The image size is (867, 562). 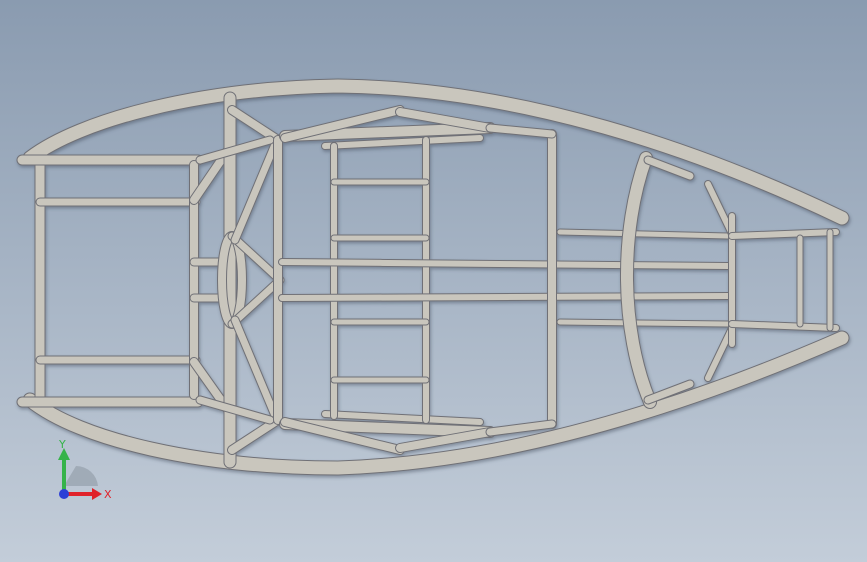 What do you see at coordinates (638, 280) in the screenshot?
I see `front-hoop` at bounding box center [638, 280].